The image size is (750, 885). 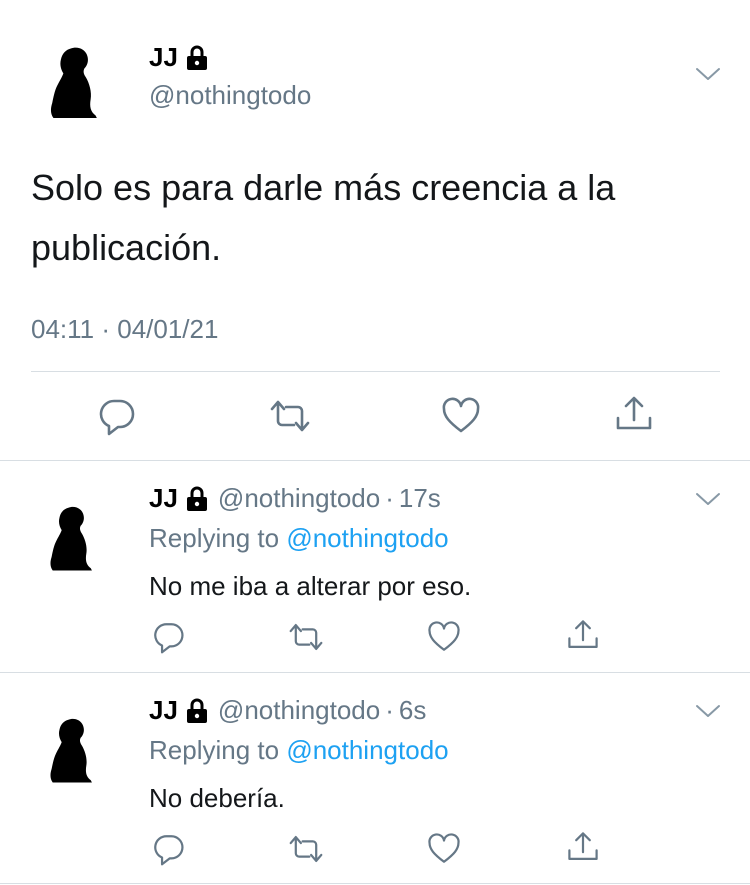 I want to click on main-display-name: JJ, so click(x=178, y=57).